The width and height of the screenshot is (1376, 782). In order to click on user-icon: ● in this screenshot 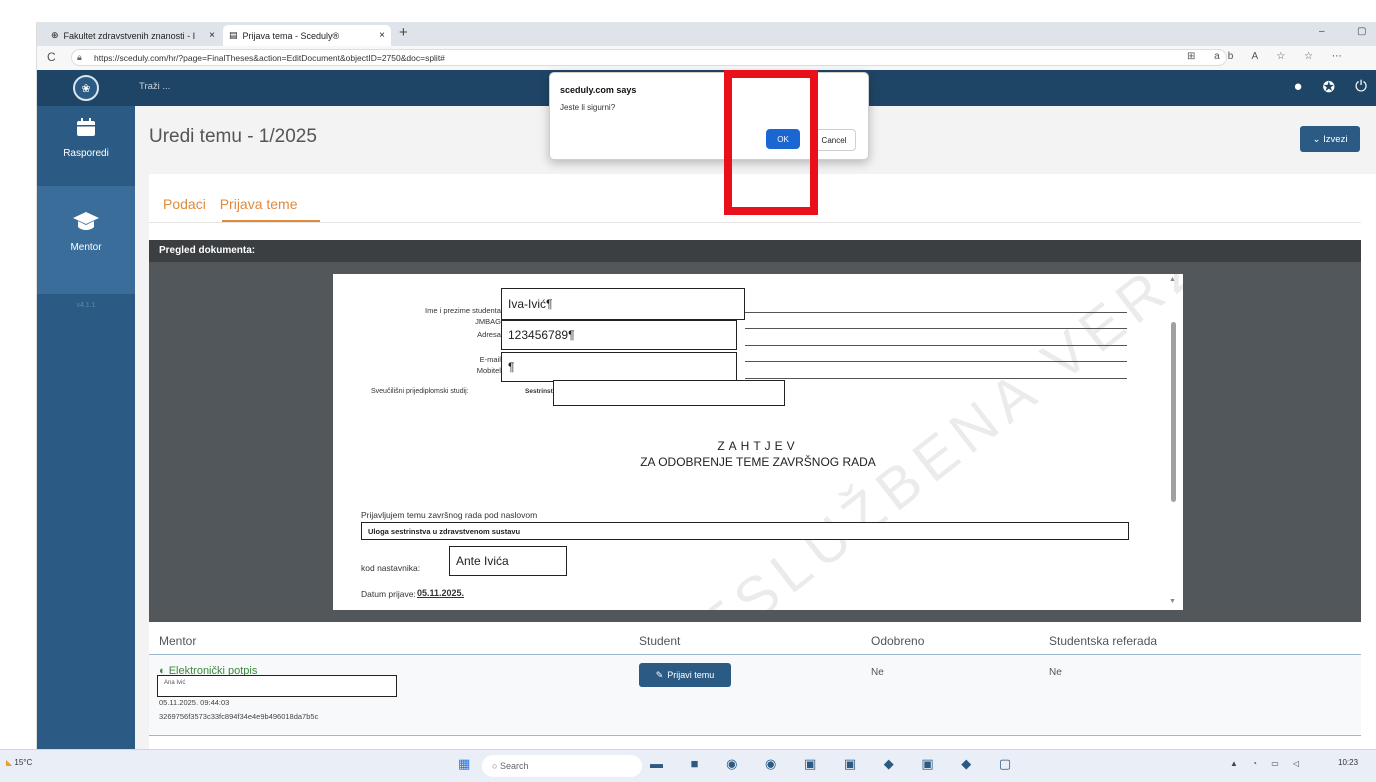, I will do `click(1297, 87)`.